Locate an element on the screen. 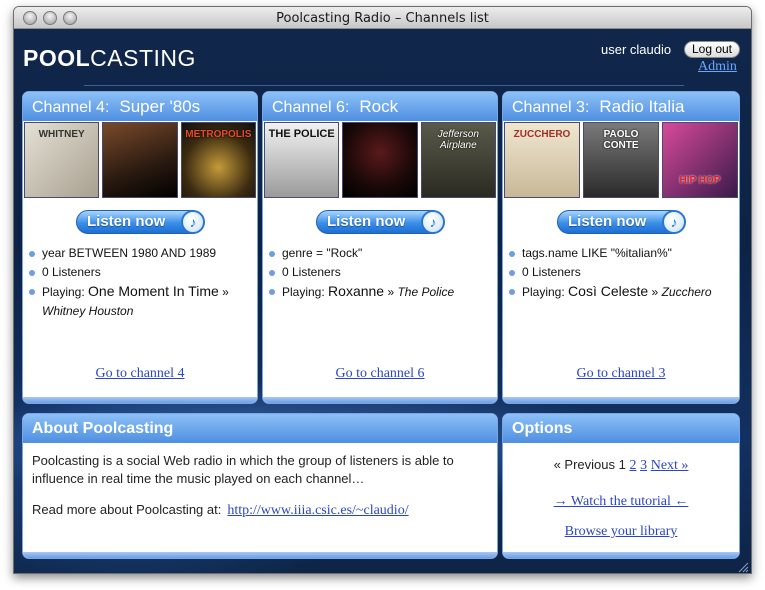 The image size is (765, 590). album-covers: ZUCCHERO PAOLO CONTE HIP HOP is located at coordinates (621, 159).